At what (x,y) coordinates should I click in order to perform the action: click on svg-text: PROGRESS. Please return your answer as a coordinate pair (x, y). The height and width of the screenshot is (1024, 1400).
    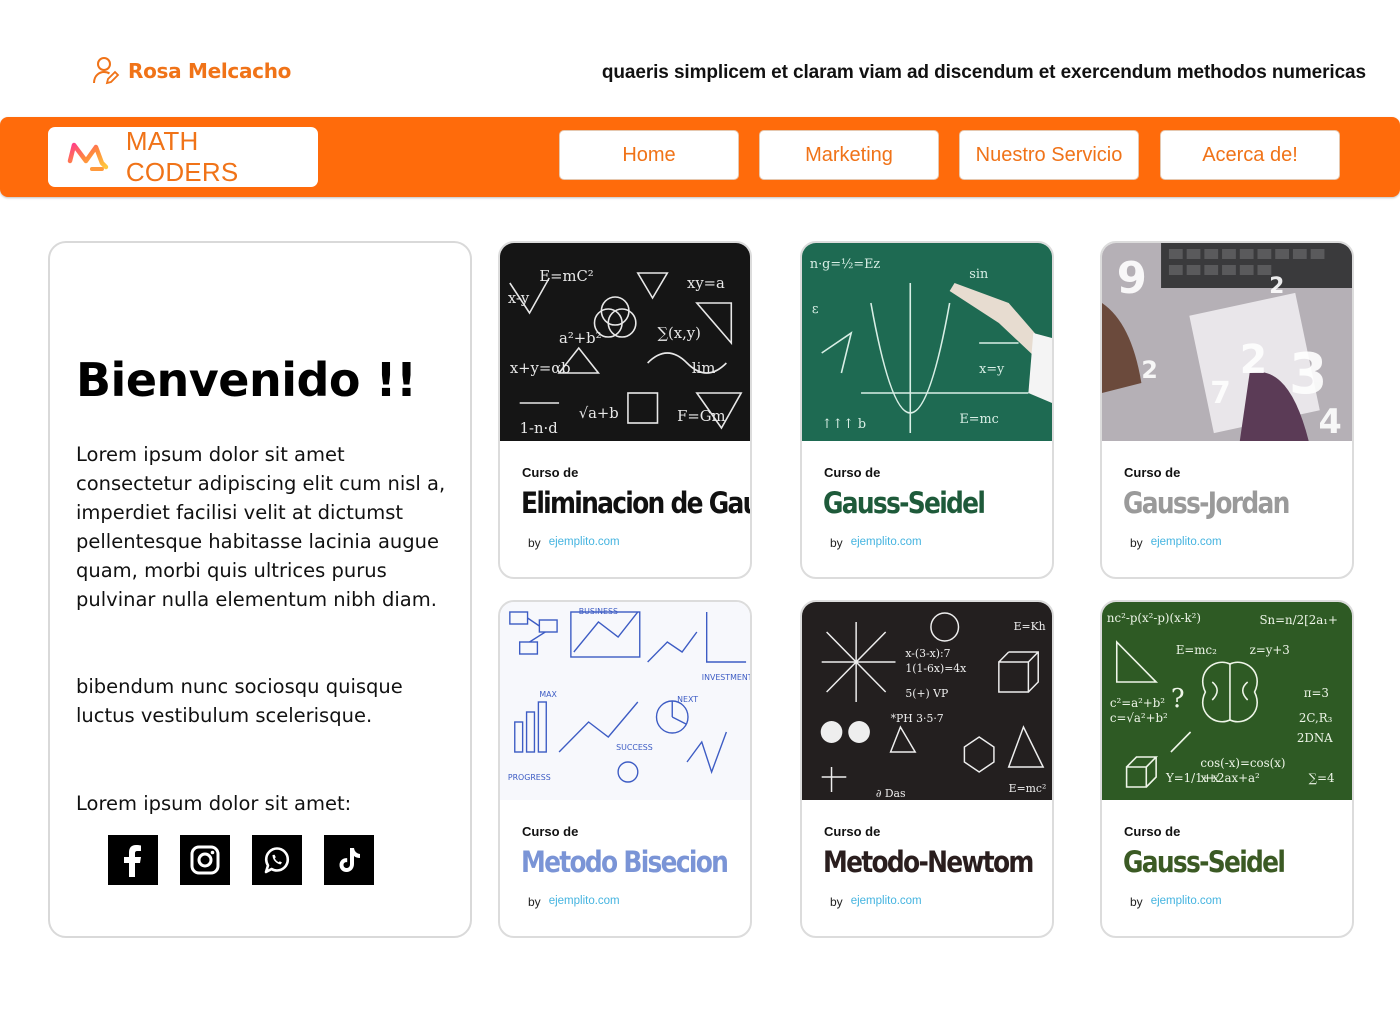
    Looking at the image, I should click on (529, 777).